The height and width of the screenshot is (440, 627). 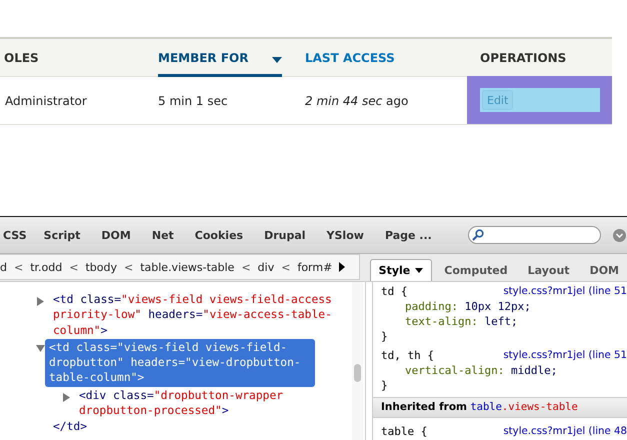 I want to click on sort-caret-icon, so click(x=277, y=60).